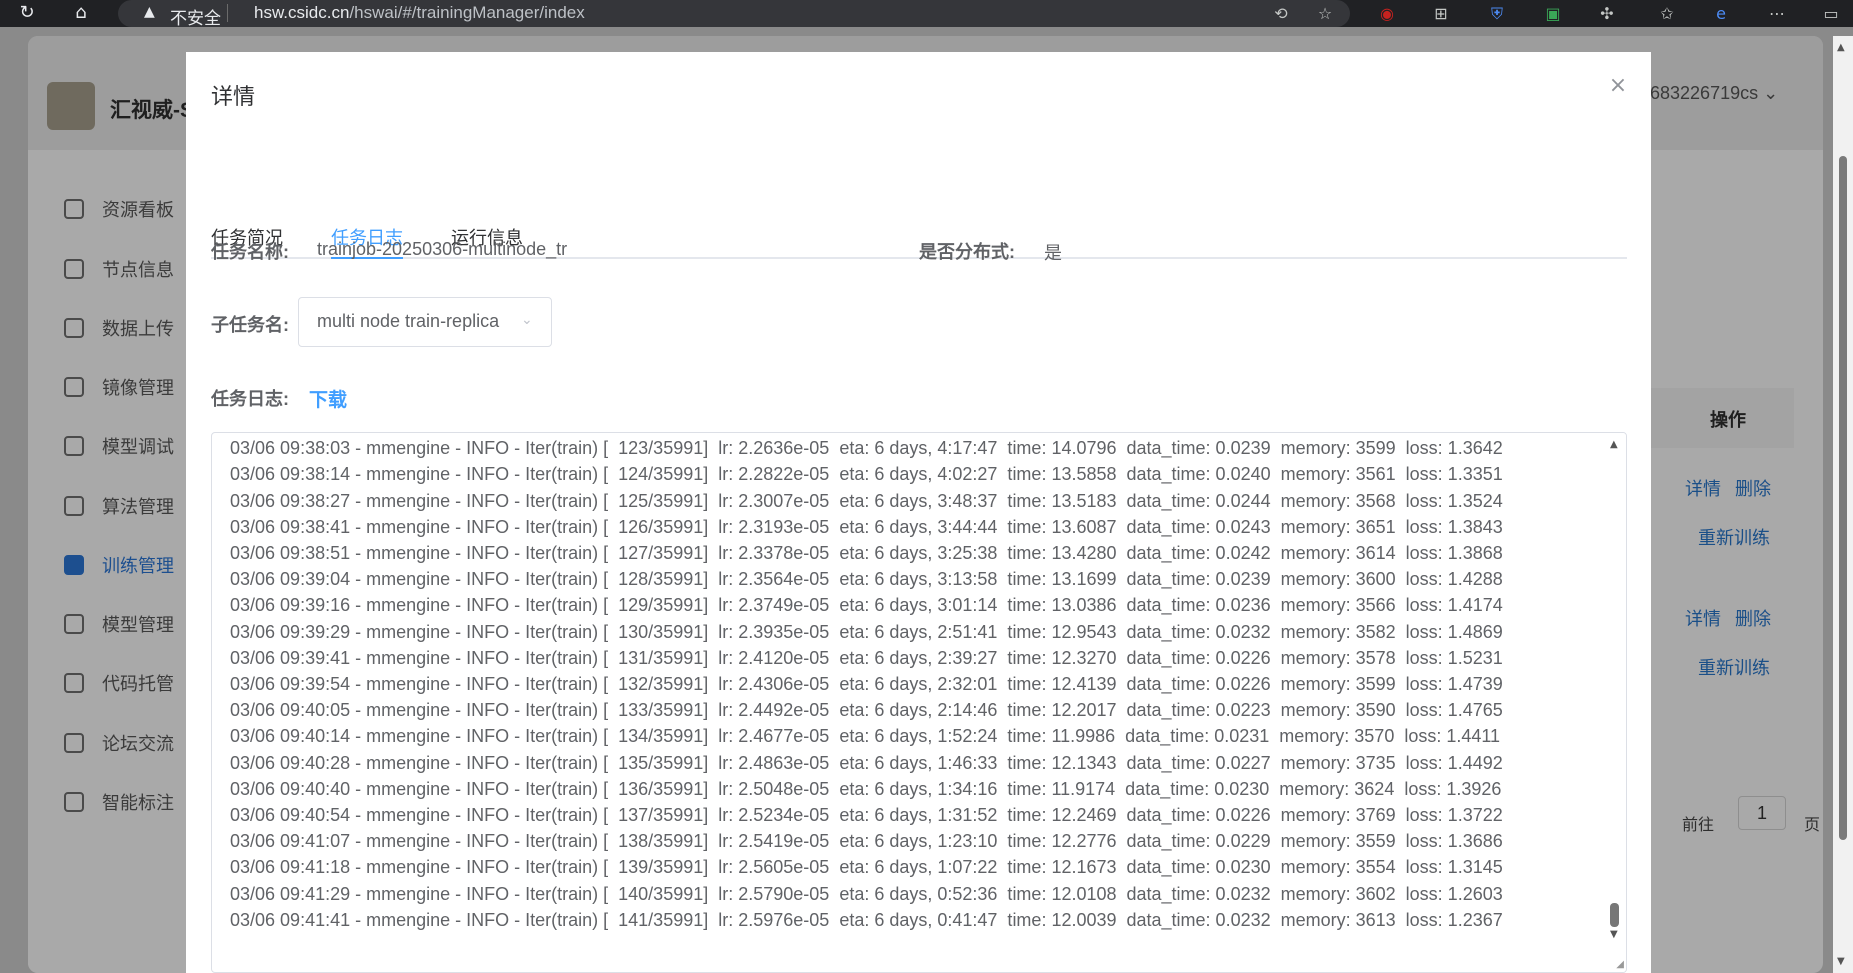  I want to click on sidebar-item-models: 模型管理, so click(119, 624).